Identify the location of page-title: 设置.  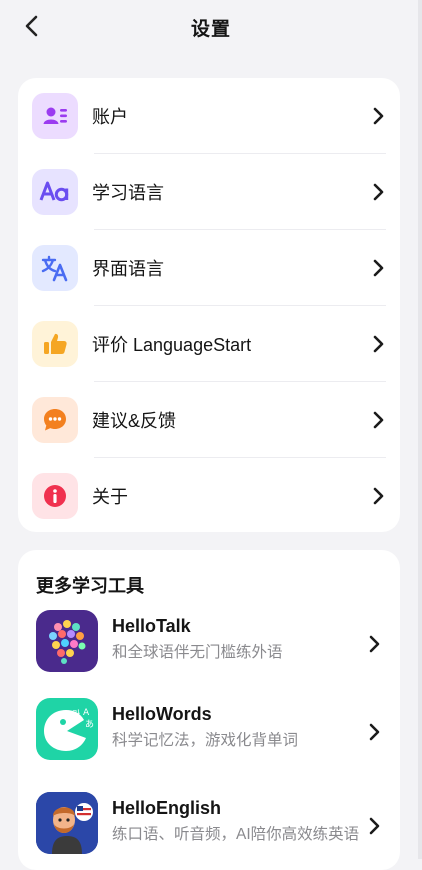
(210, 29).